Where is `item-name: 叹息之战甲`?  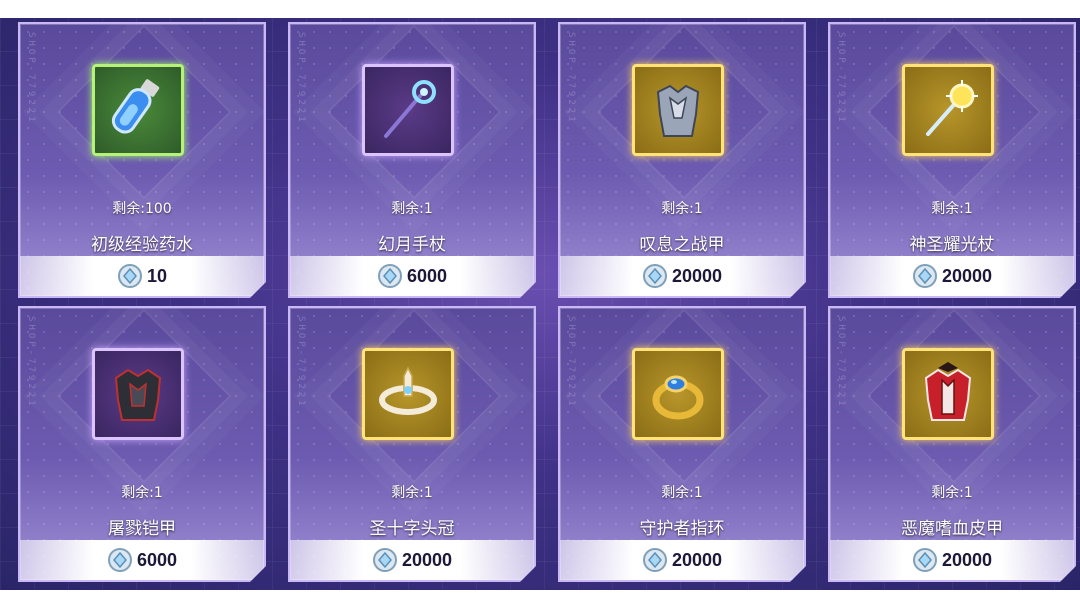 item-name: 叹息之战甲 is located at coordinates (682, 245).